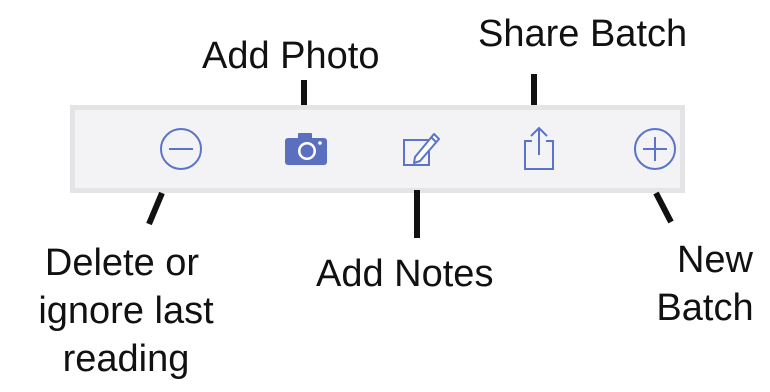 This screenshot has height=392, width=770. Describe the element at coordinates (705, 308) in the screenshot. I see `new-batch-callout-line2: Batch` at that location.